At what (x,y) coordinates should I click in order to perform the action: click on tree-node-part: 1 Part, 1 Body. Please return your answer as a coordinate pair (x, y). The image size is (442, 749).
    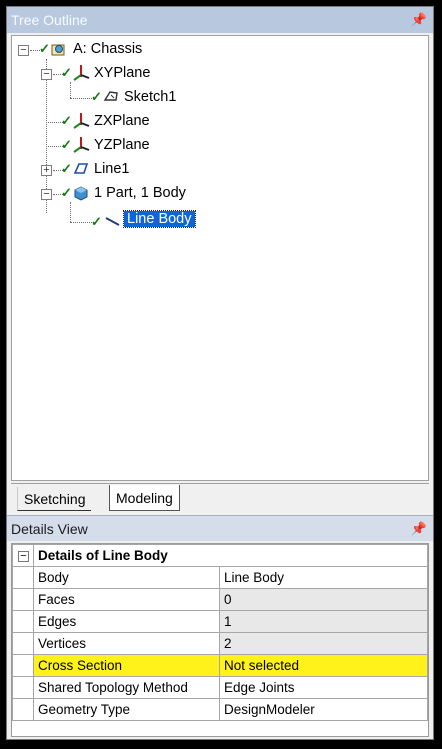
    Looking at the image, I should click on (140, 193).